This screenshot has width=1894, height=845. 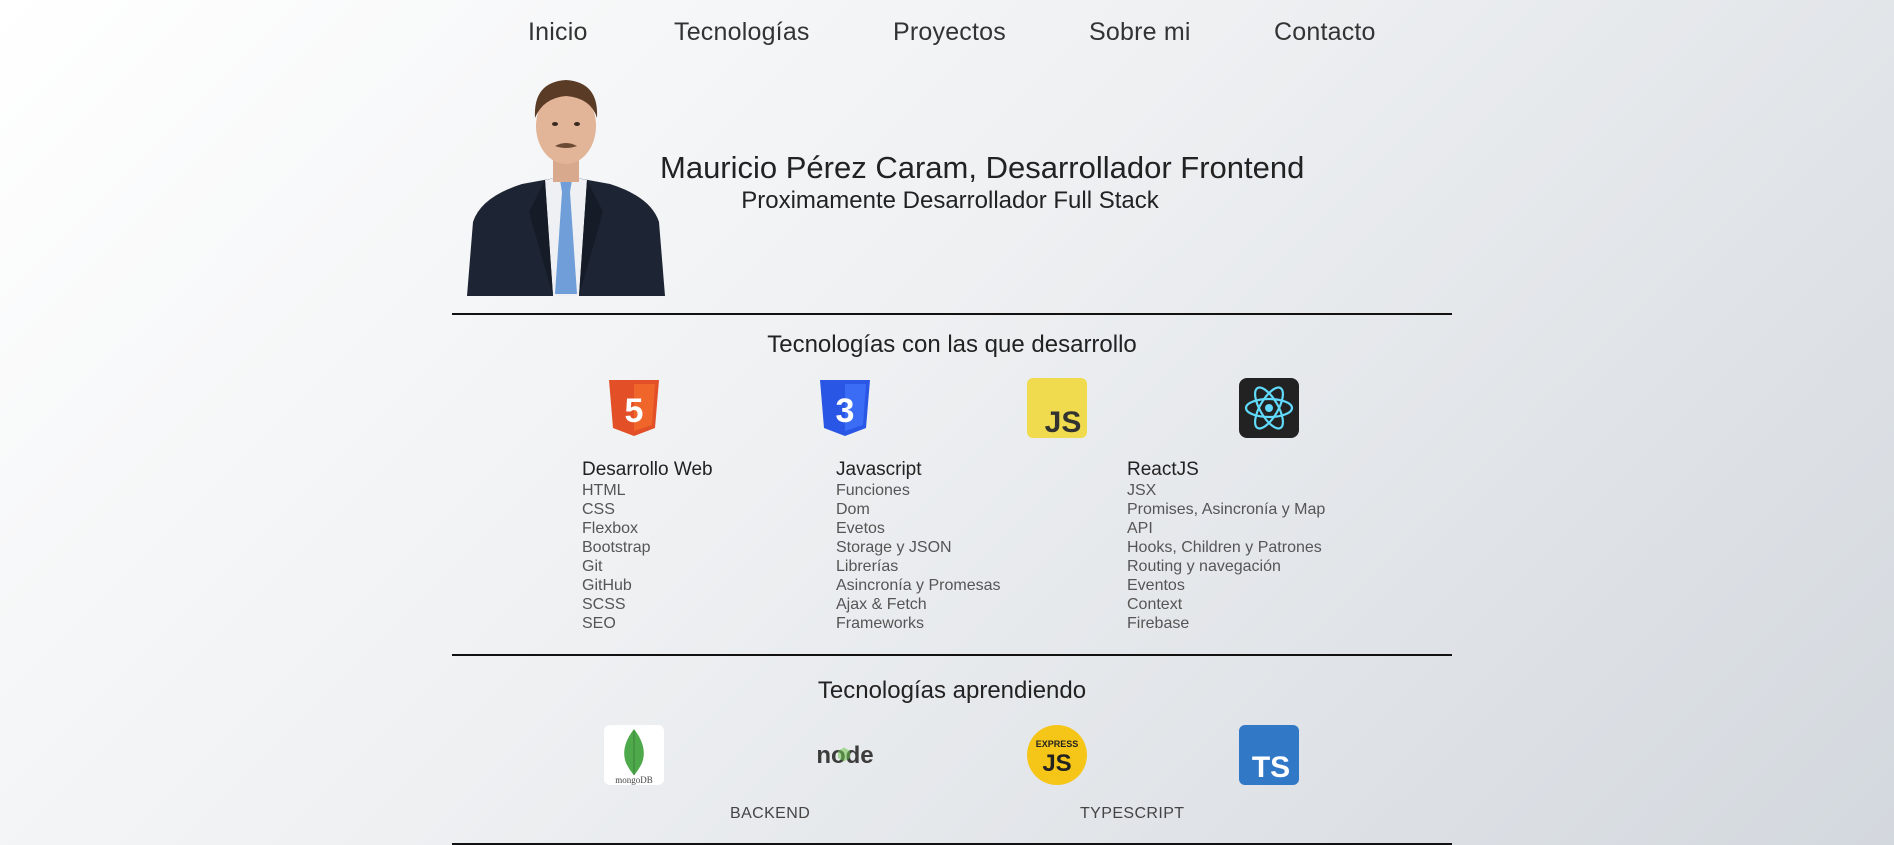 I want to click on skill-item: Hooks, Children y Patrones, so click(x=1224, y=547).